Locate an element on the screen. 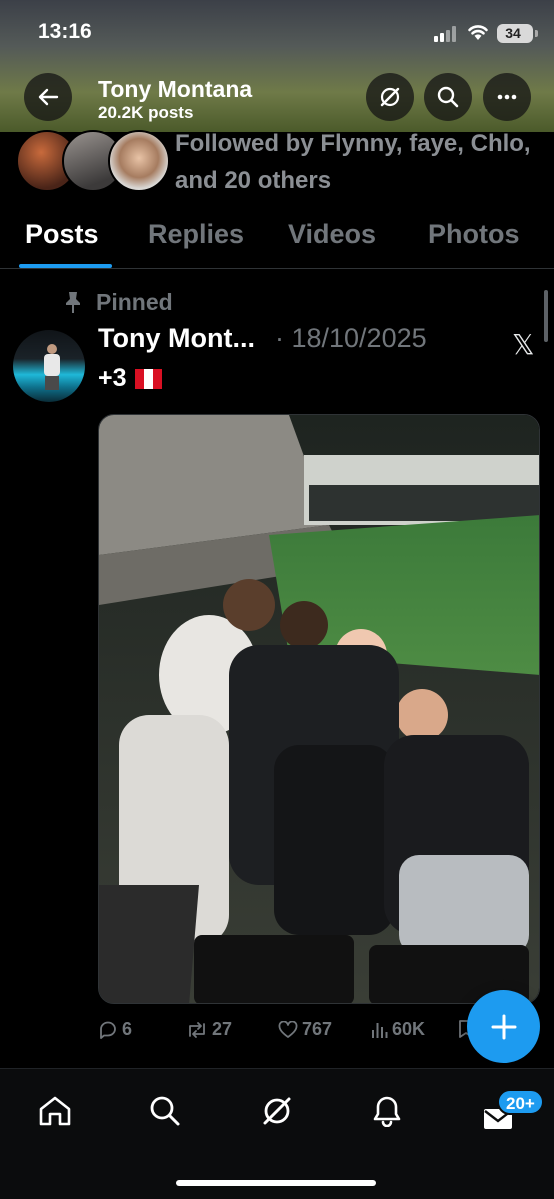  tab-replies: Replies is located at coordinates (196, 234).